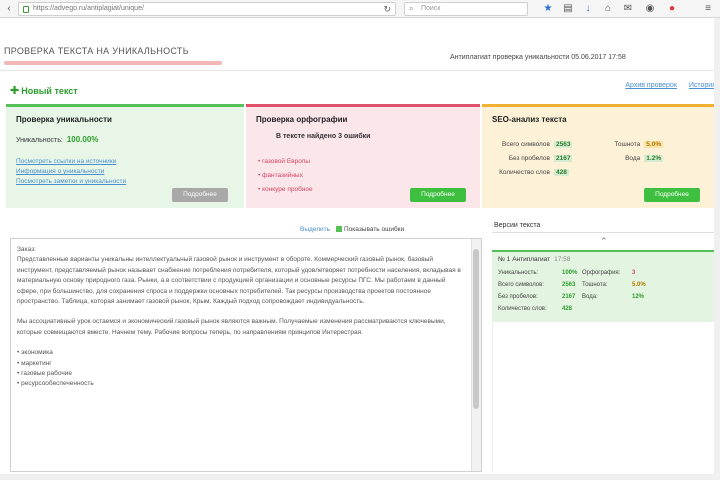  Describe the element at coordinates (639, 285) in the screenshot. I see `version-value: 5.0%` at that location.